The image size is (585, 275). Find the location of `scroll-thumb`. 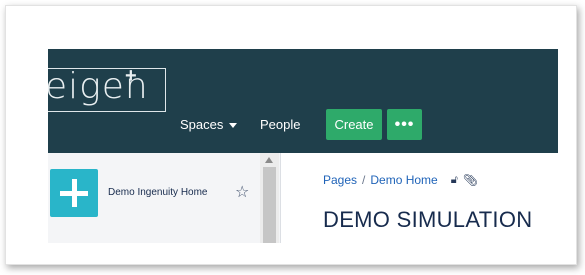

scroll-thumb is located at coordinates (269, 205).